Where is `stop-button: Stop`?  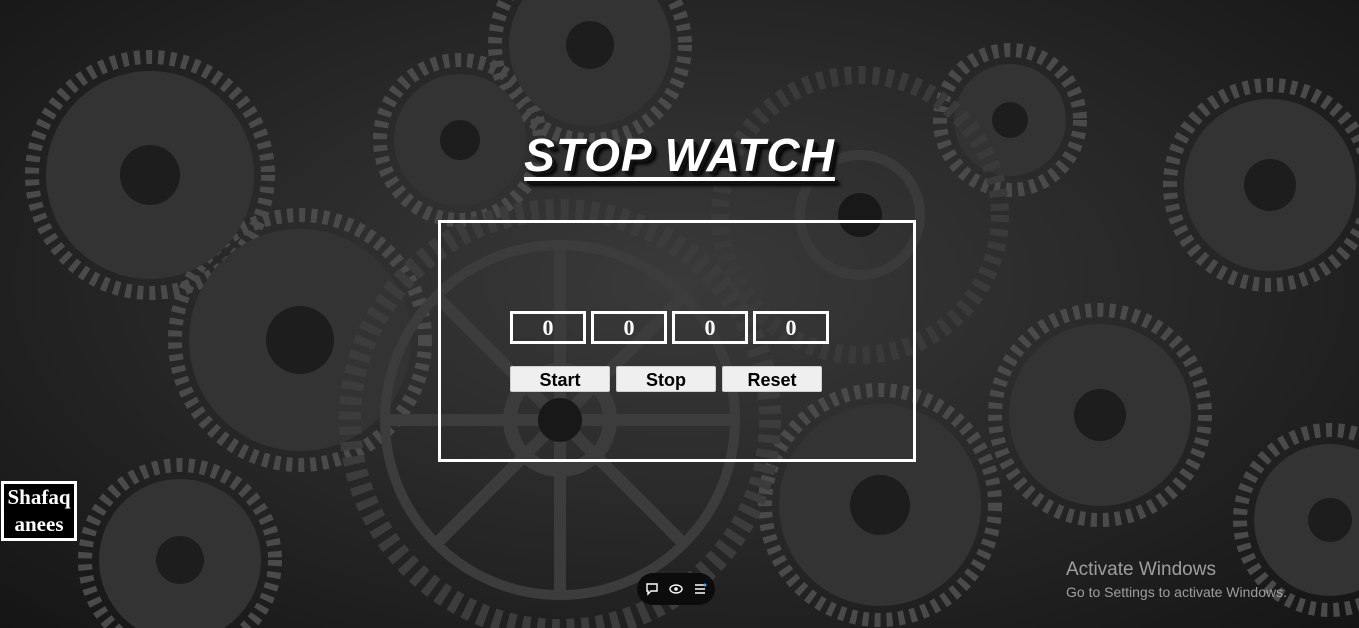 stop-button: Stop is located at coordinates (666, 379).